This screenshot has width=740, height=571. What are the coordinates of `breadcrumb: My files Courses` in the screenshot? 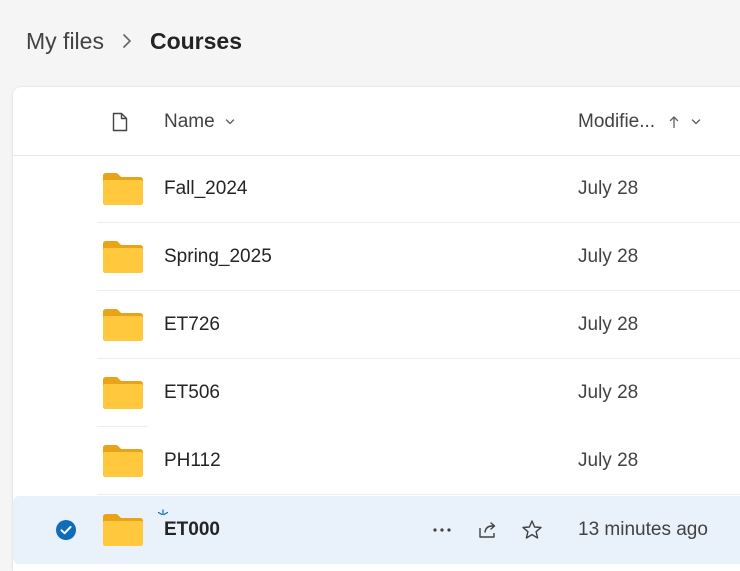 It's located at (134, 41).